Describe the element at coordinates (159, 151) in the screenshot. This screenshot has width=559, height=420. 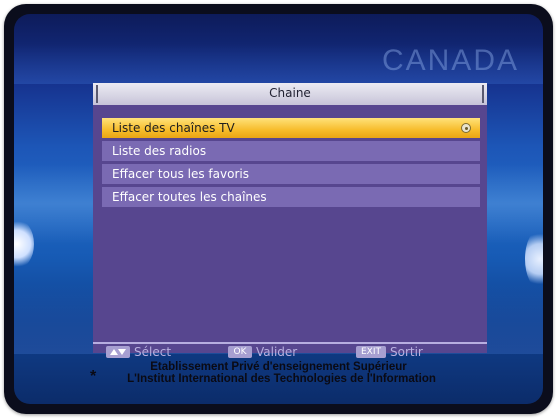
I see `menu-item-label: Liste des radios` at that location.